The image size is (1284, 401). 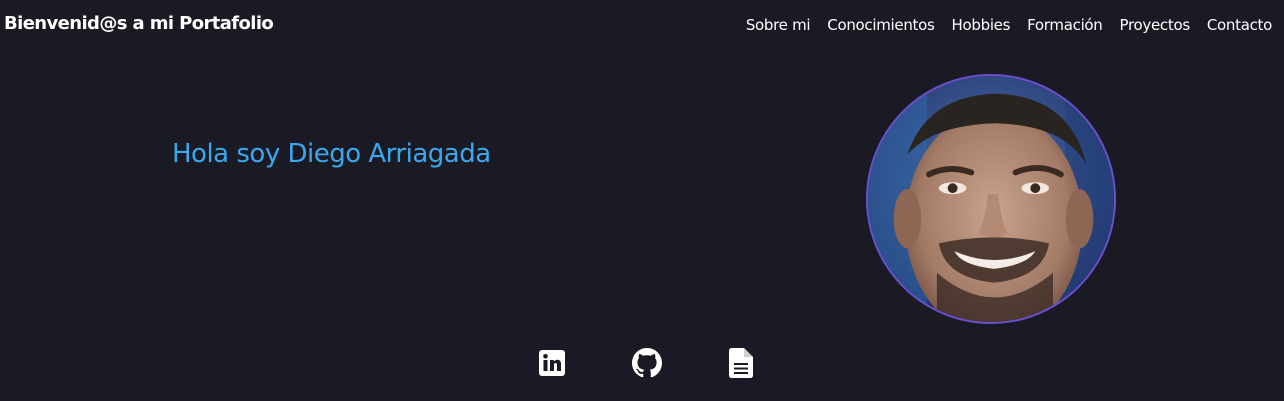 I want to click on profile-photo, so click(x=991, y=199).